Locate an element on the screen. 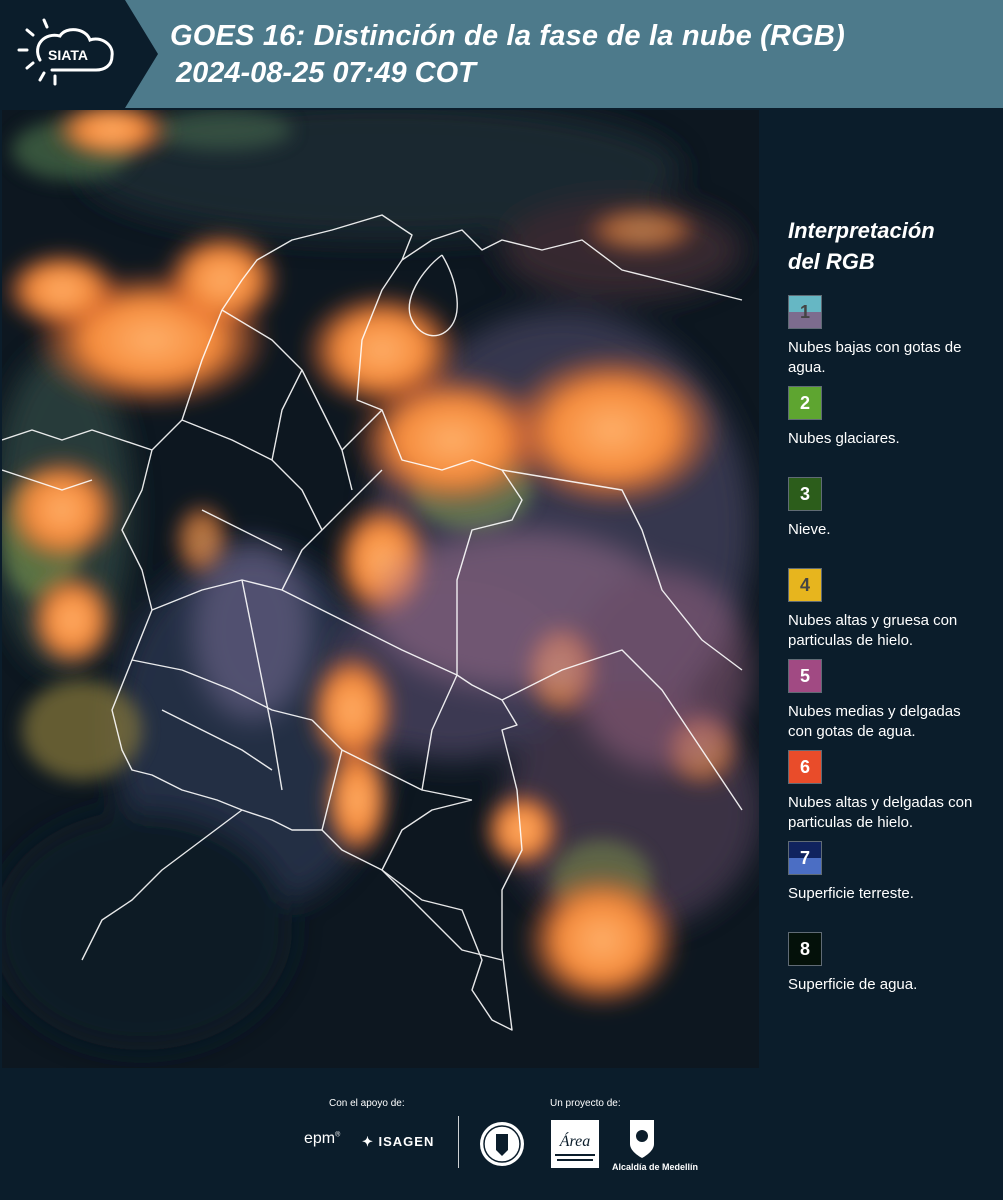 The image size is (1003, 1200). legend-item: 8 Superficie de agua. is located at coordinates (893, 977).